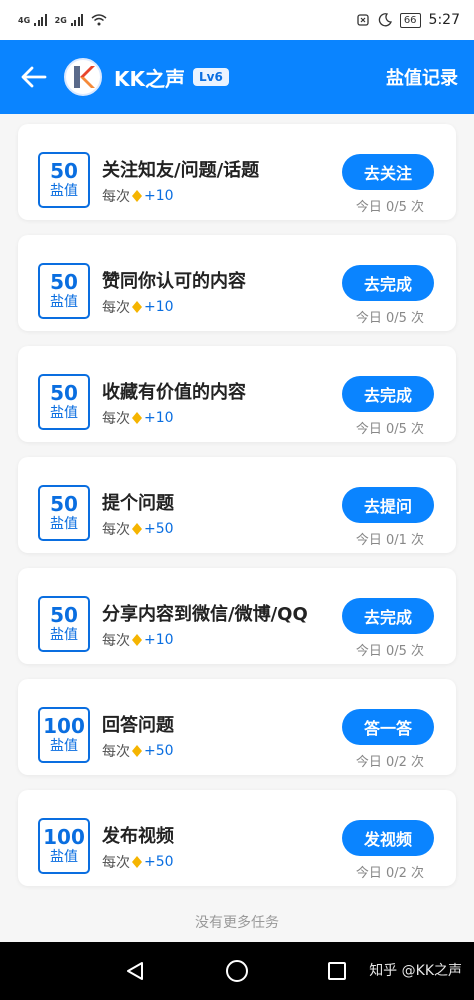 The image size is (474, 1000). I want to click on nav-home-button, so click(237, 971).